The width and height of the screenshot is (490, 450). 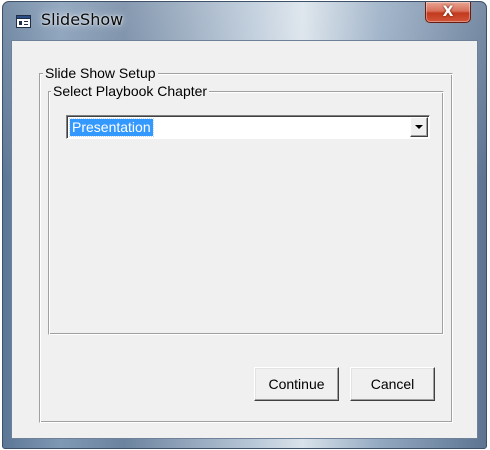 I want to click on title-bar: SlideShow X, so click(x=244, y=21).